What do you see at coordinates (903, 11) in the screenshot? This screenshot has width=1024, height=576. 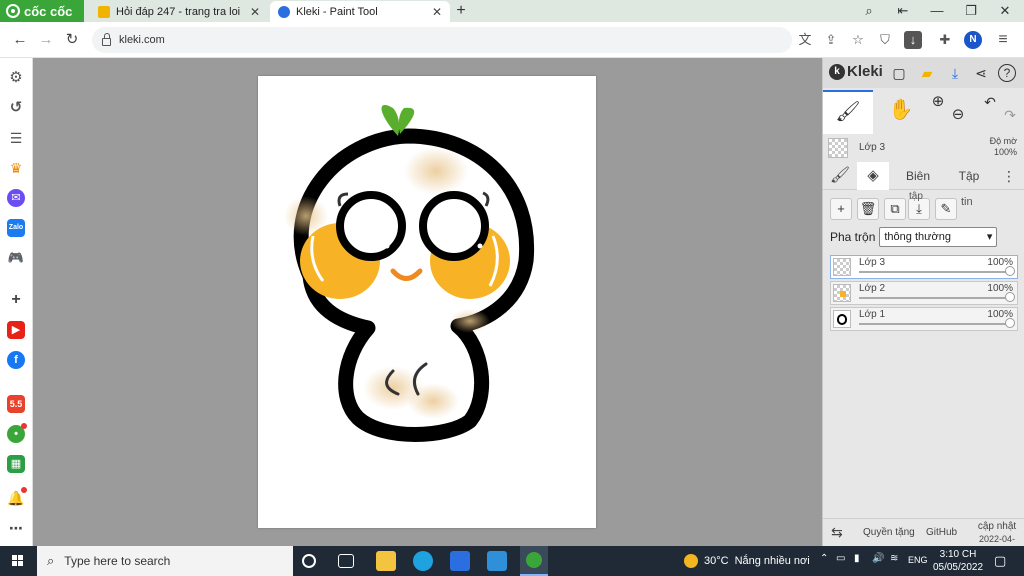 I see `minimize-alt-icon: ⇤` at bounding box center [903, 11].